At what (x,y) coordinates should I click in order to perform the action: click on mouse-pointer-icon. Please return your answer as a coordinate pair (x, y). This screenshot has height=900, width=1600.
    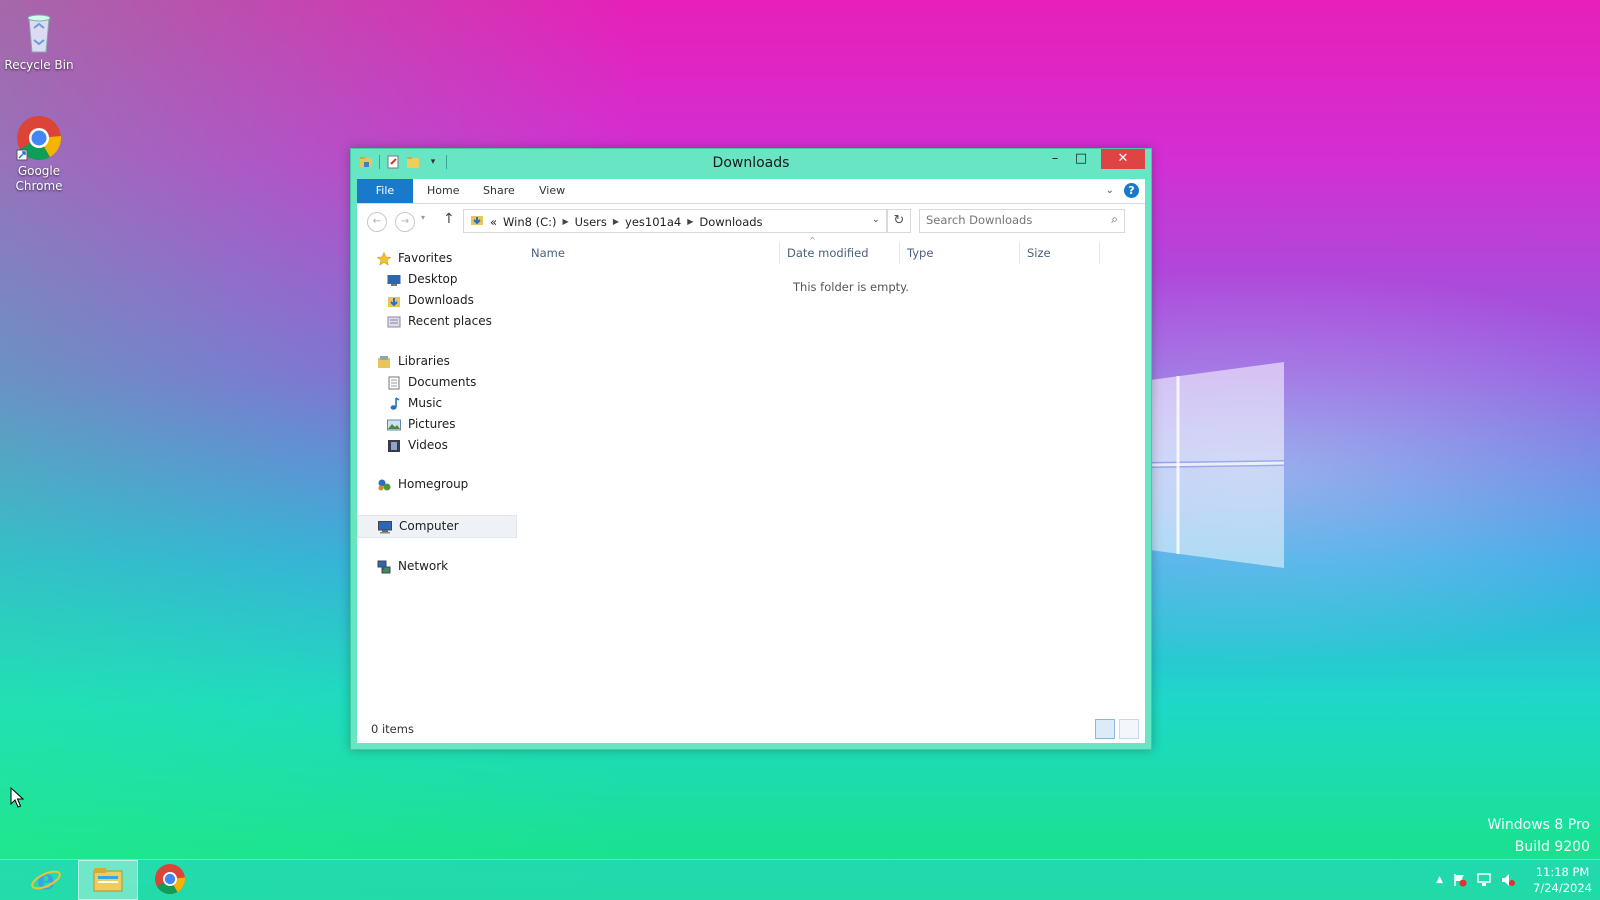
    Looking at the image, I should click on (18, 797).